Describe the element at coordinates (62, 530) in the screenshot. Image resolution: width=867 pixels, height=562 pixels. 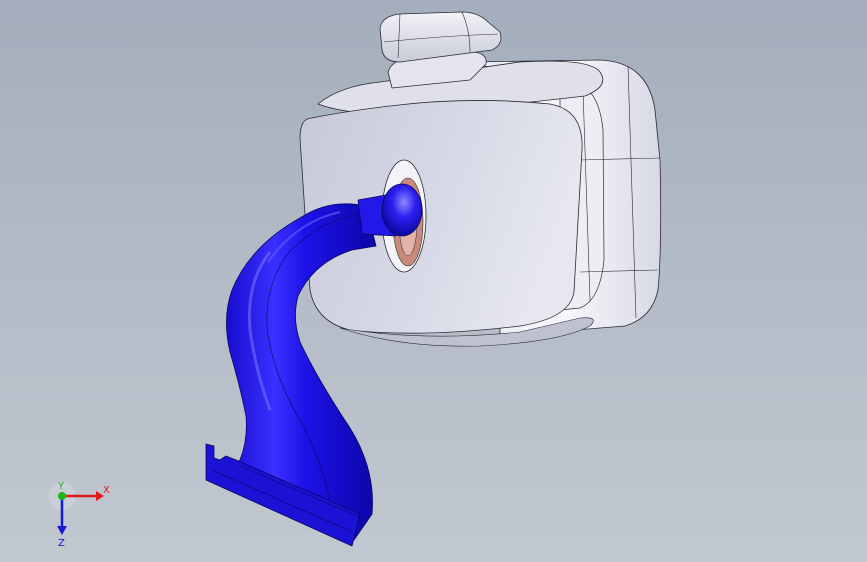
I see `z-axis-arrow` at that location.